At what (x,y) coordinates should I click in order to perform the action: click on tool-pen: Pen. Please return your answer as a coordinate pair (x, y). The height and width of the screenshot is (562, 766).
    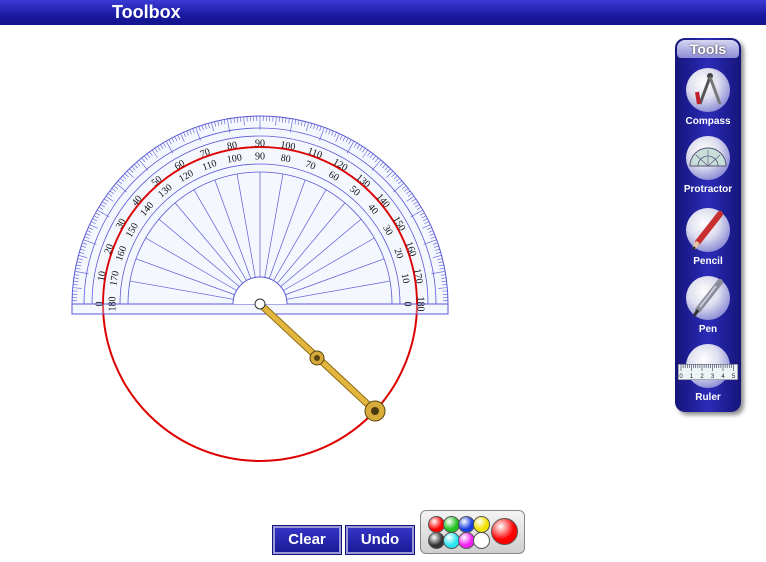
    Looking at the image, I should click on (708, 311).